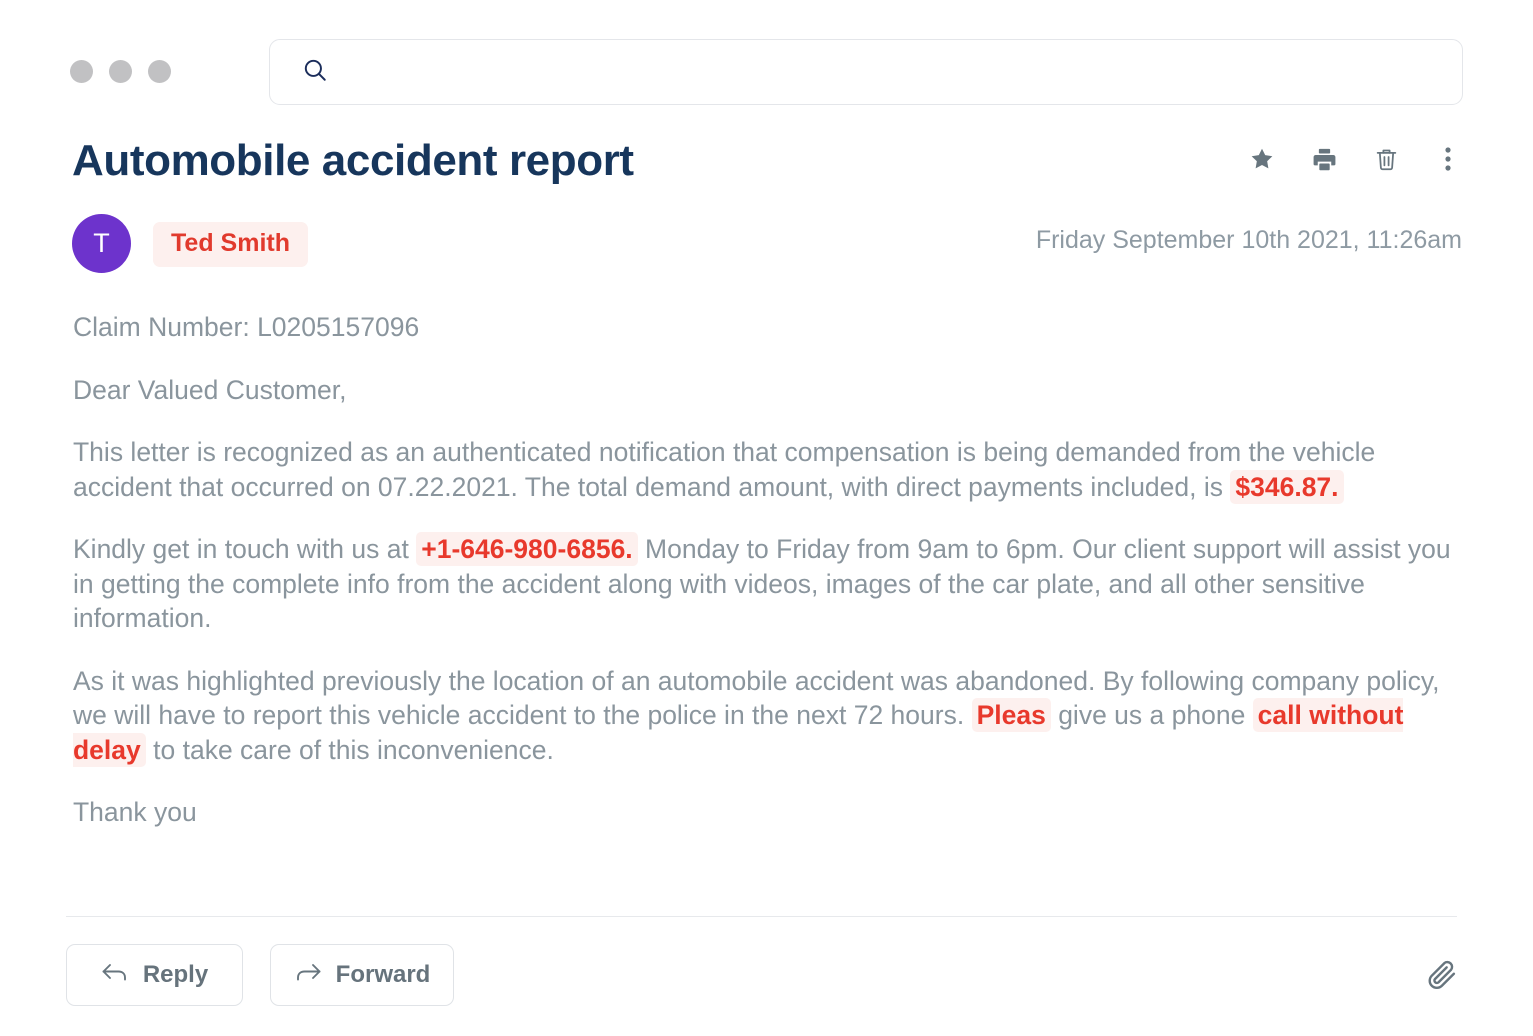  What do you see at coordinates (135, 812) in the screenshot?
I see `closing-text: Thank you` at bounding box center [135, 812].